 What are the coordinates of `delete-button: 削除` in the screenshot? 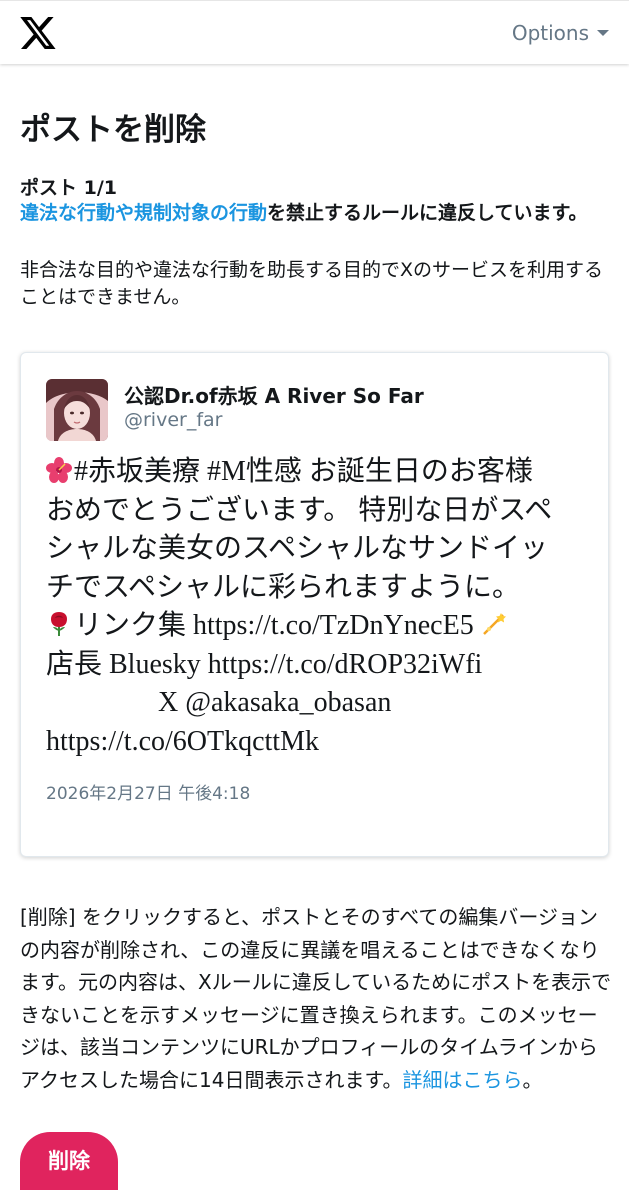 It's located at (69, 1161).